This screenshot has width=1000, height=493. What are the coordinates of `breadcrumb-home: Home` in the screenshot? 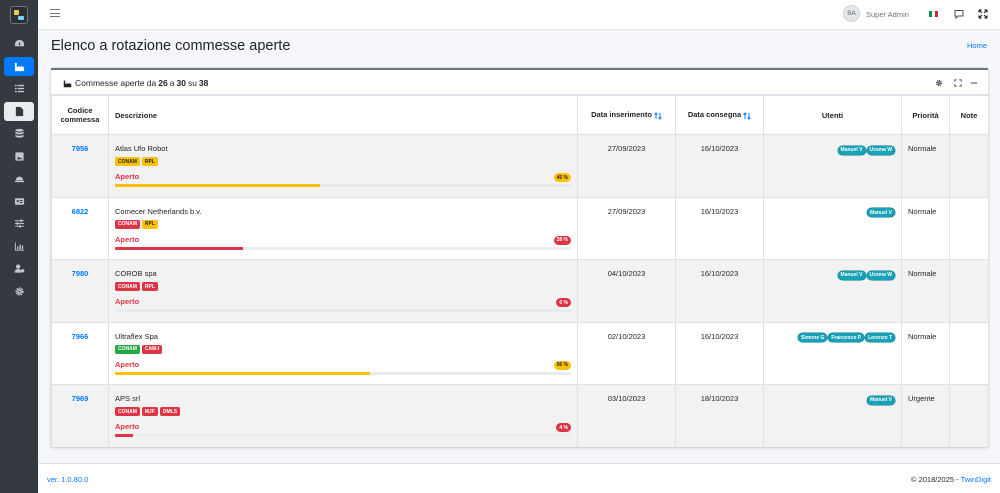 It's located at (977, 45).